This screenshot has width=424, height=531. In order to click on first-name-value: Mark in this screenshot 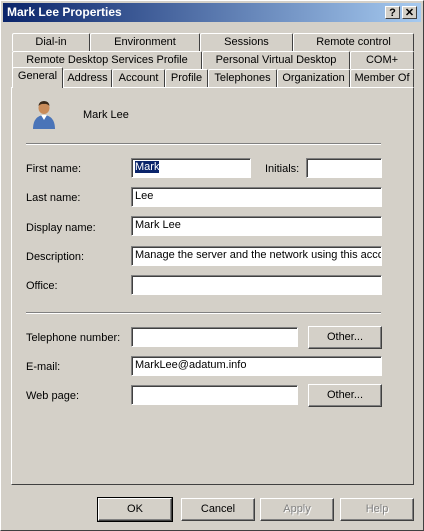, I will do `click(147, 167)`.